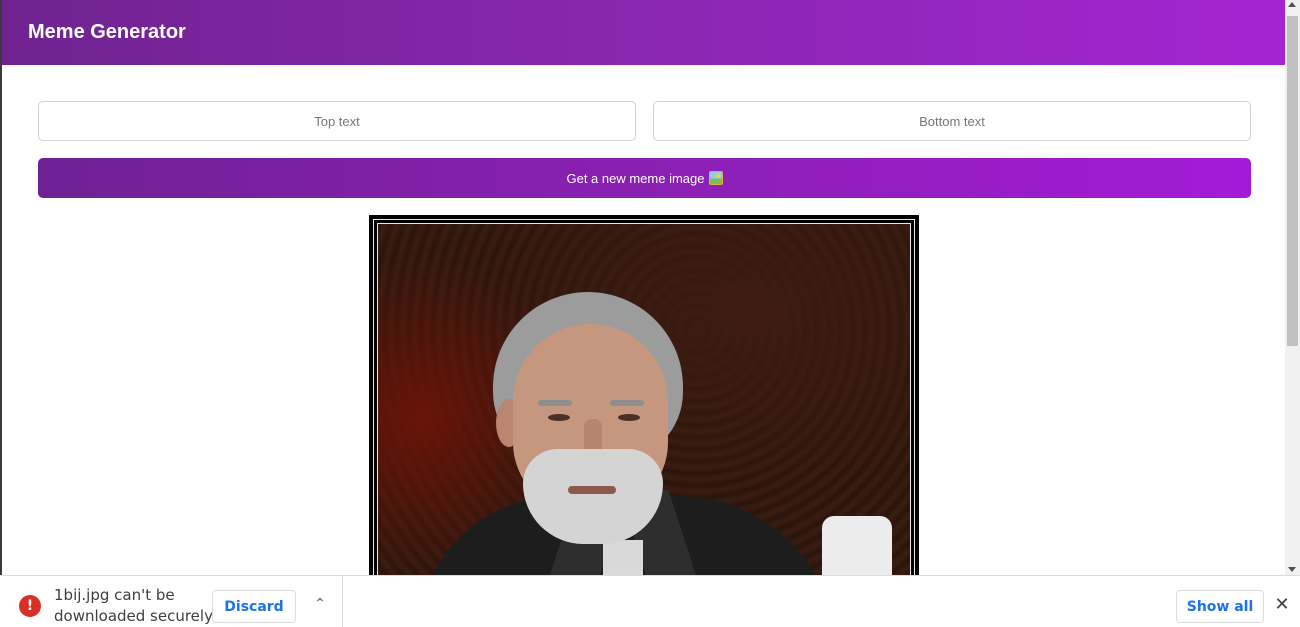 This screenshot has width=1300, height=627. Describe the element at coordinates (1220, 606) in the screenshot. I see `show-all-button: Show all` at that location.